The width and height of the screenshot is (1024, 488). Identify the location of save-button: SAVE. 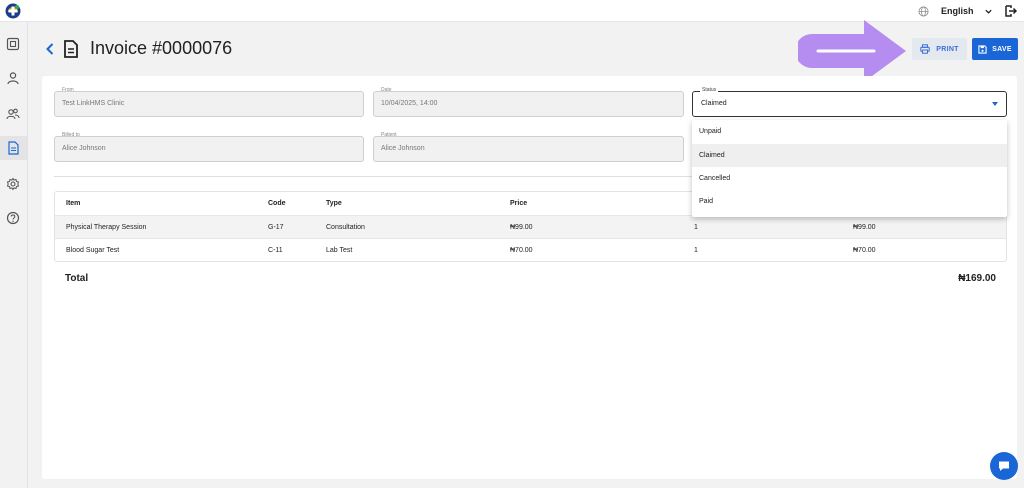
(995, 49).